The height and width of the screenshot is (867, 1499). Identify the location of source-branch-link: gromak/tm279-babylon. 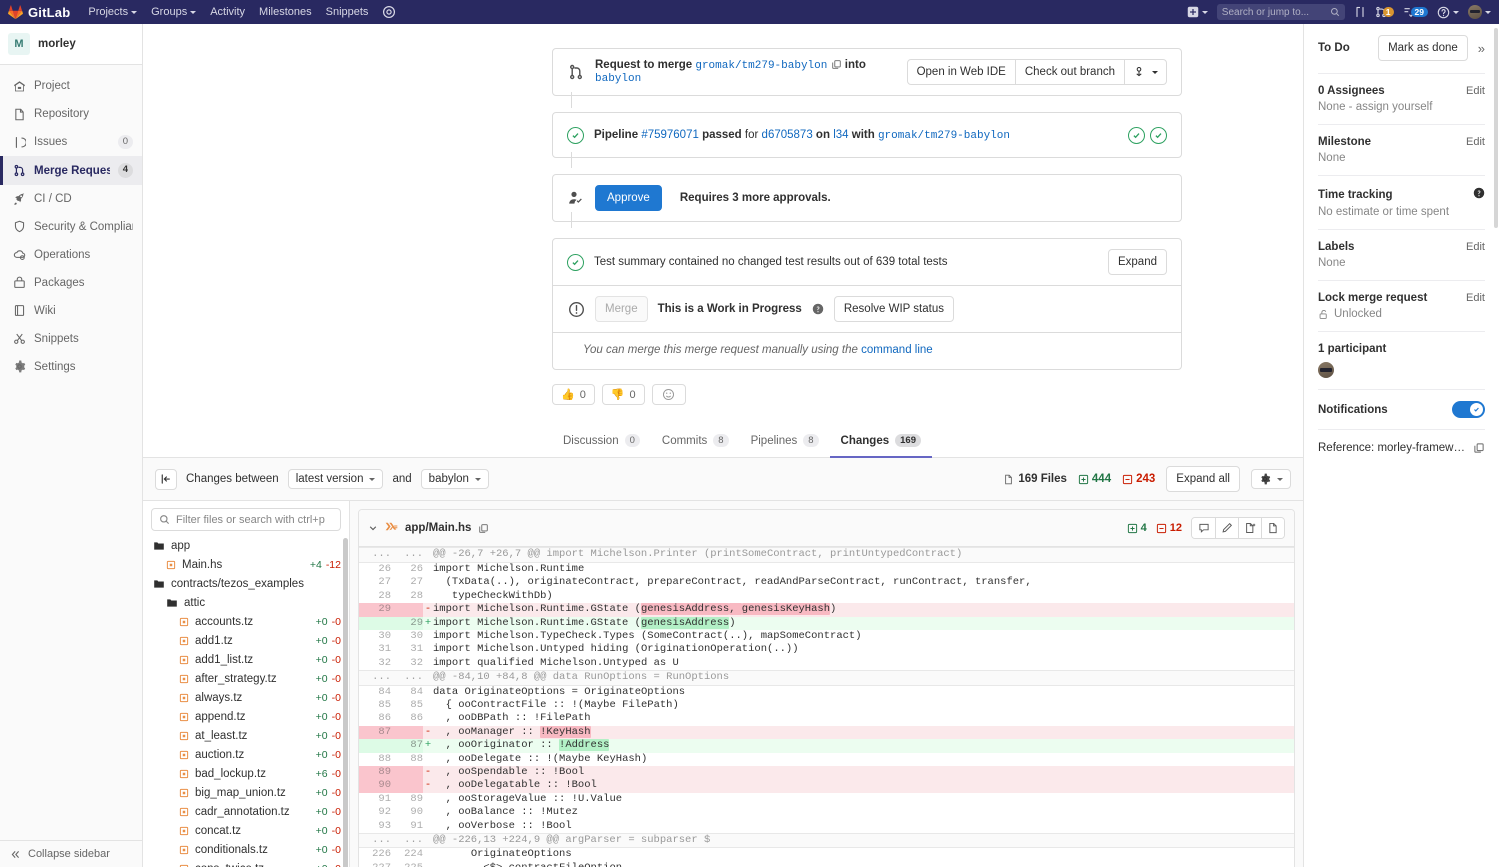
(761, 66).